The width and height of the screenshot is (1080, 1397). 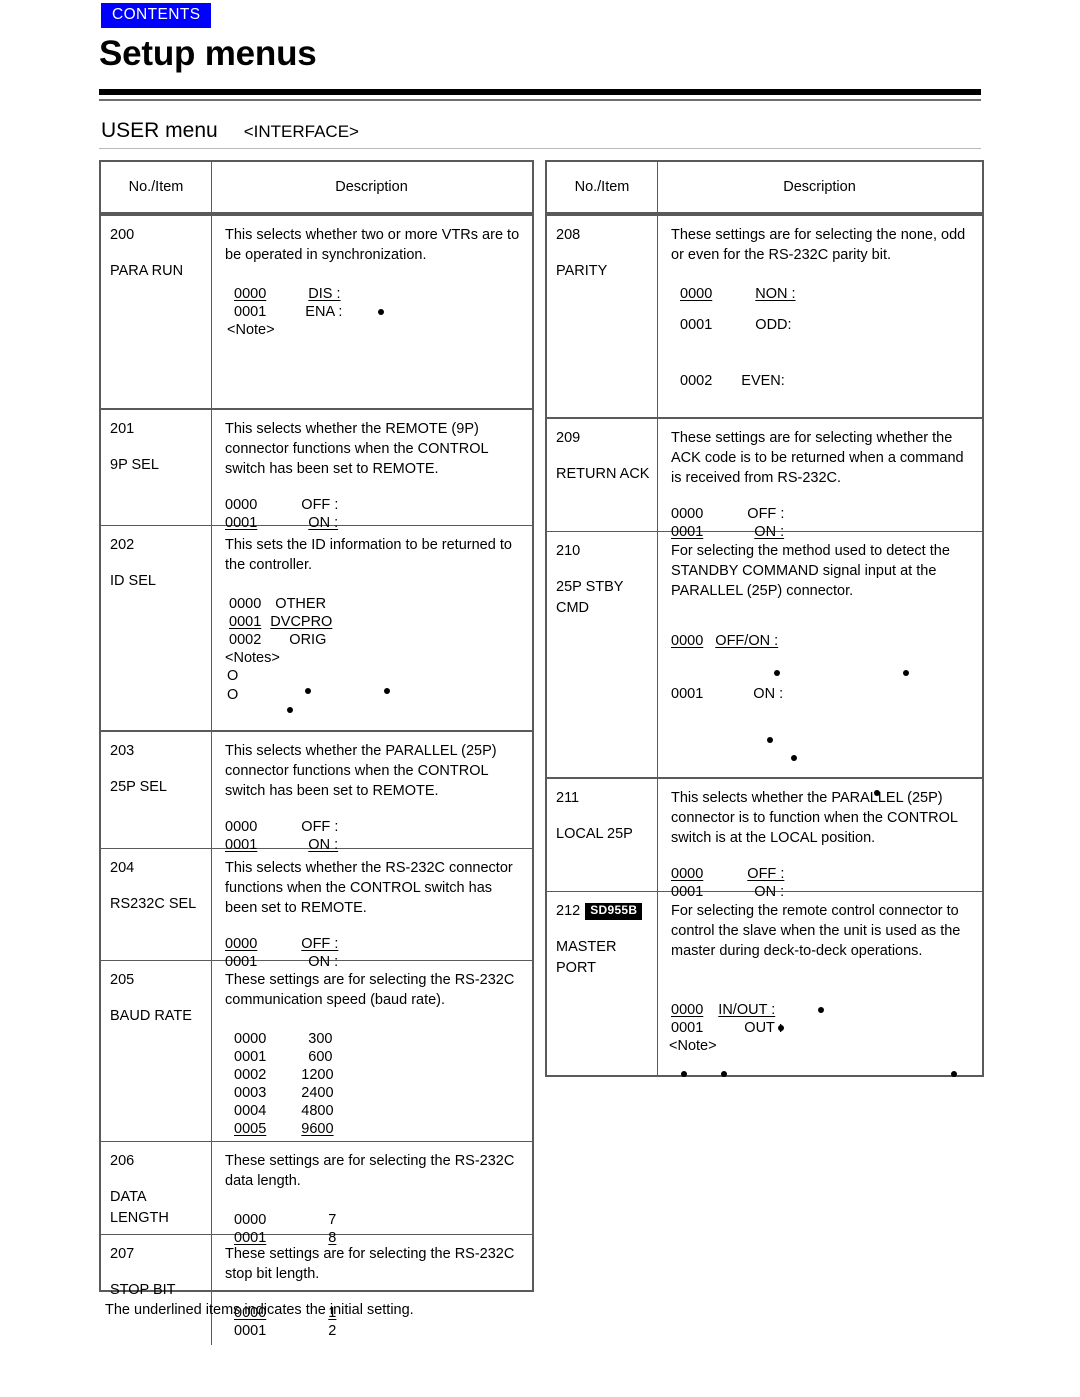 I want to click on option-label: DIS :, so click(x=324, y=294).